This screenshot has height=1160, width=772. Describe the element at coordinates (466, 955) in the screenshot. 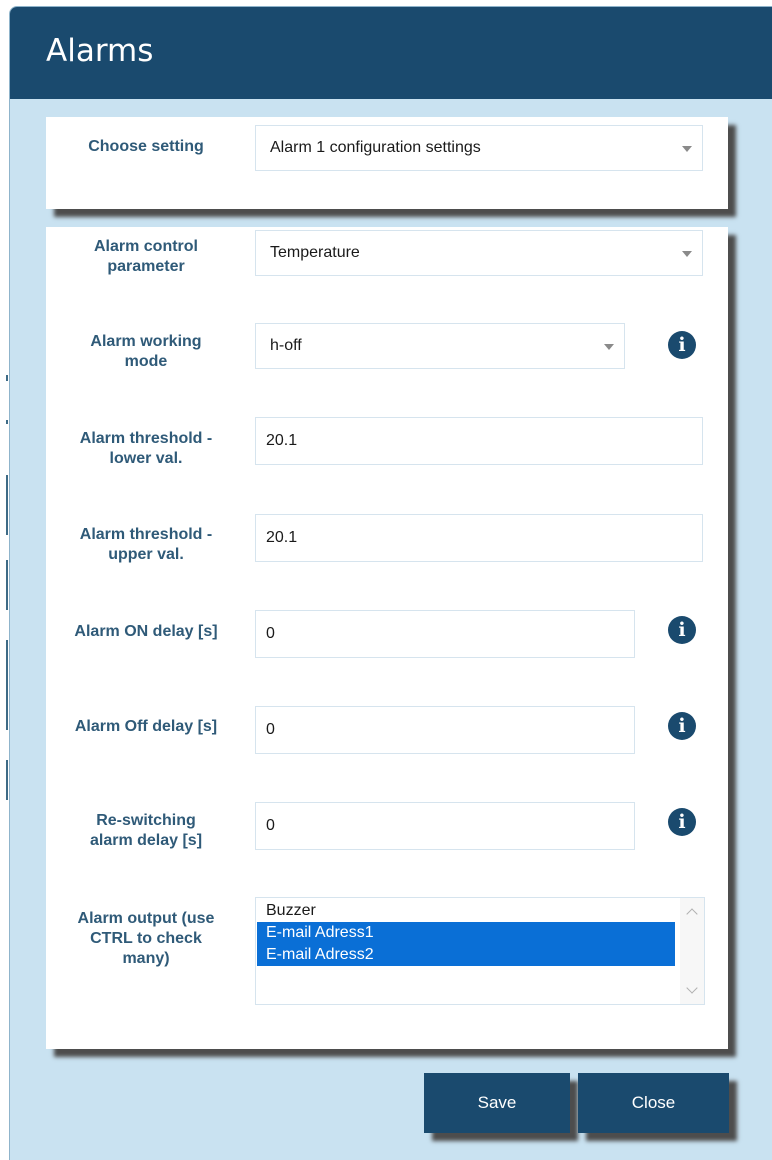

I see `listbox-option-email-adress2: E-mail Adress2` at that location.